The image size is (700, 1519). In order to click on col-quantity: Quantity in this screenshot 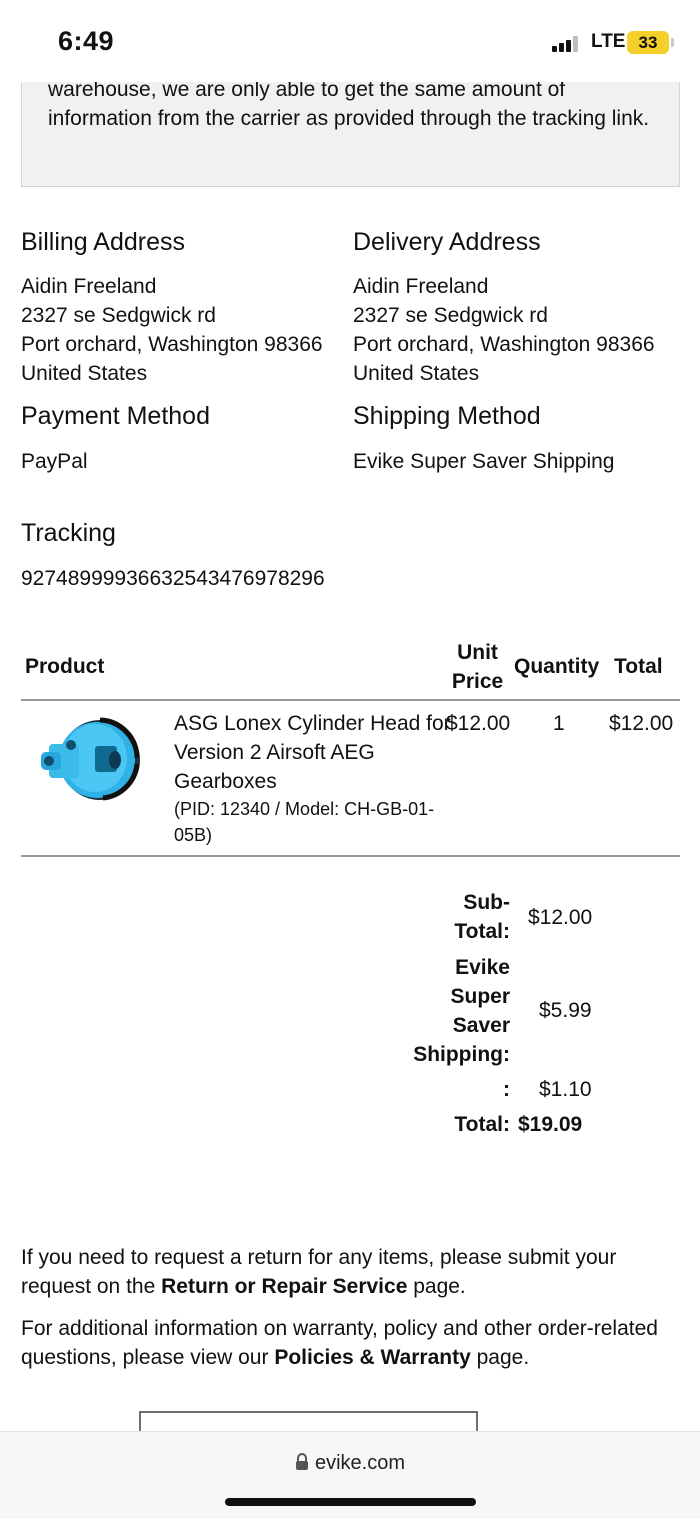, I will do `click(557, 666)`.